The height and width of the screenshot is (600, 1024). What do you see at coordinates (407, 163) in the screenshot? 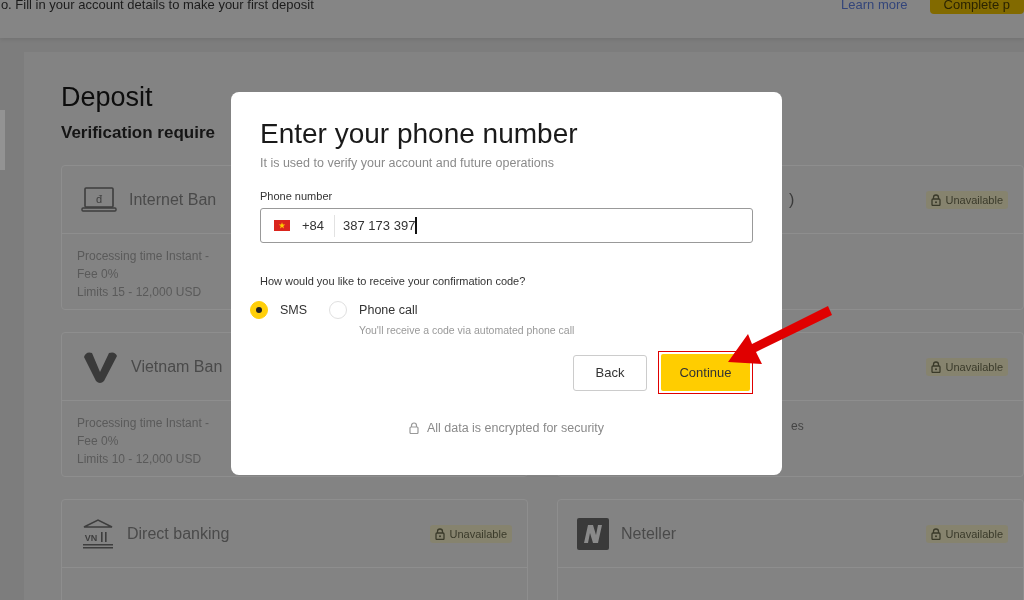
I see `dialog-subtitle: It is used to verify your account and future operations` at bounding box center [407, 163].